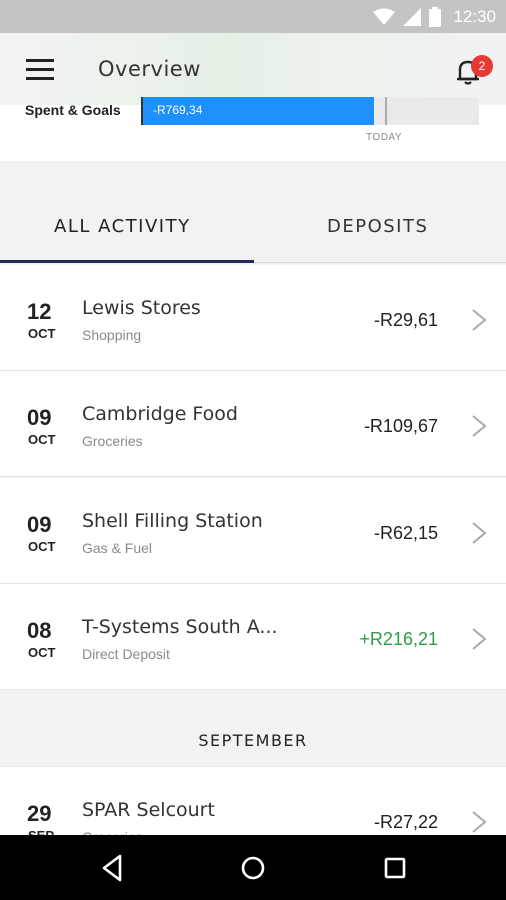  I want to click on signal-icon, so click(412, 17).